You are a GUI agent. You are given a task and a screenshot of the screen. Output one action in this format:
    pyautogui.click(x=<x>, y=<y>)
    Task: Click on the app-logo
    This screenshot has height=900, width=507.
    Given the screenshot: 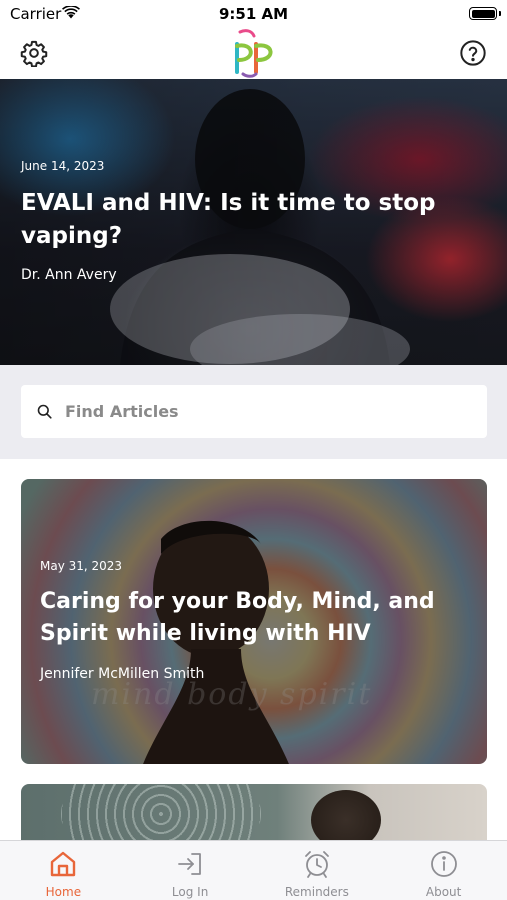 What is the action you would take?
    pyautogui.click(x=254, y=53)
    